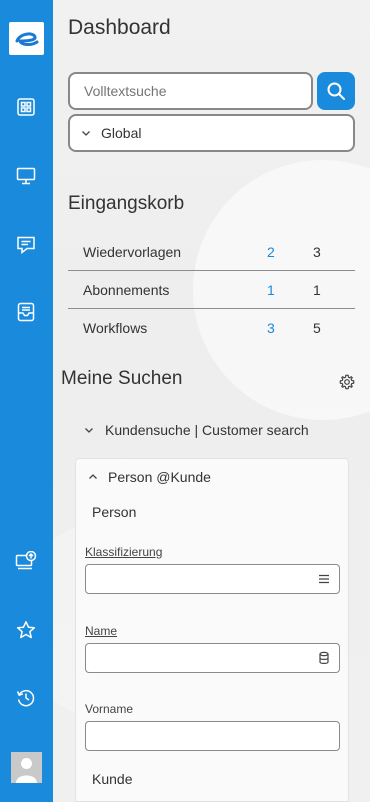  Describe the element at coordinates (347, 382) in the screenshot. I see `gear-icon` at that location.